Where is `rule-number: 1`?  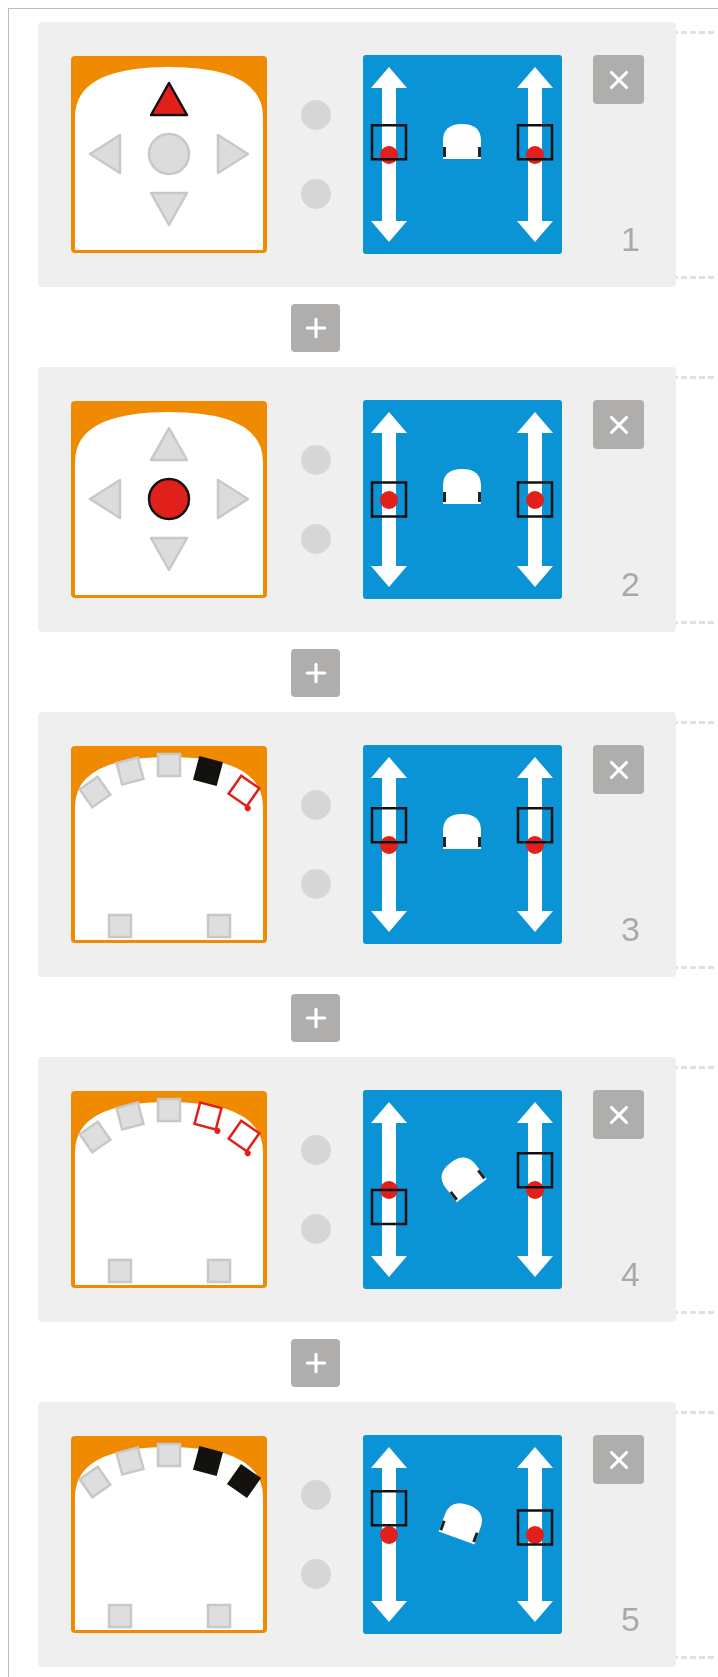 rule-number: 1 is located at coordinates (631, 239).